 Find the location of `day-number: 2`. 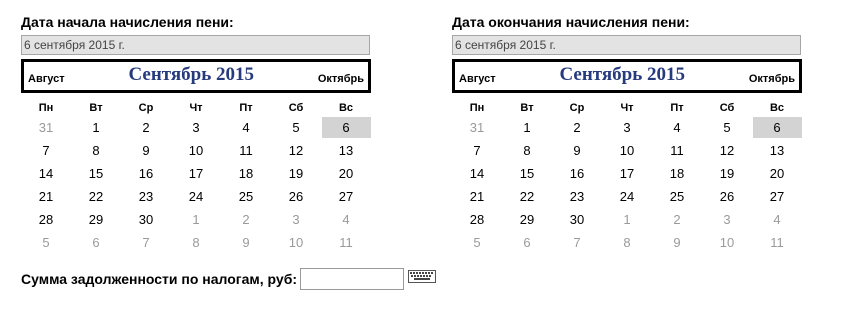

day-number: 2 is located at coordinates (246, 219).